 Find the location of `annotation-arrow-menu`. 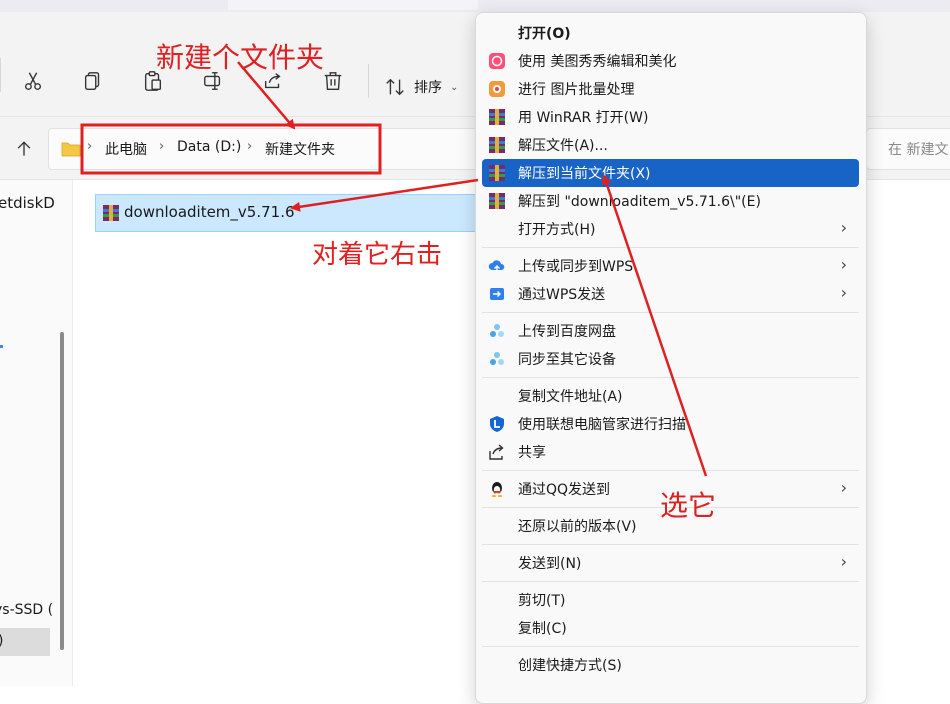

annotation-arrow-menu is located at coordinates (654, 325).